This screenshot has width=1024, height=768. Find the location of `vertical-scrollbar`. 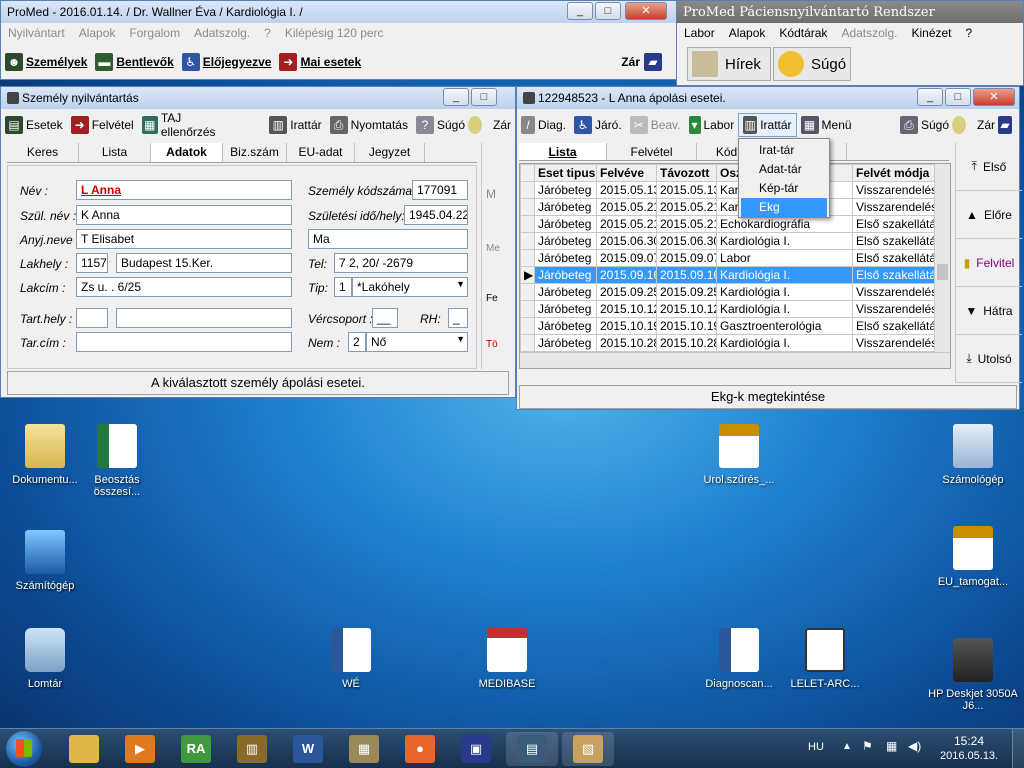

vertical-scrollbar is located at coordinates (942, 258).